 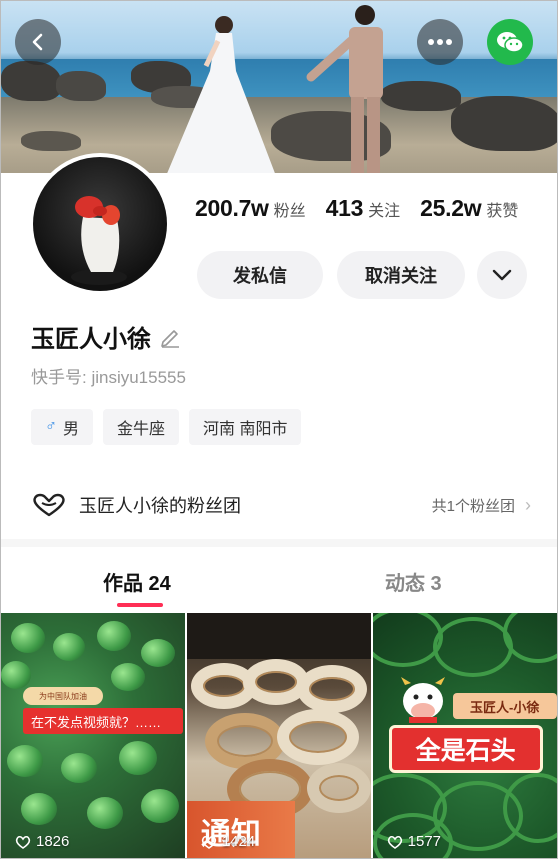 I want to click on followers-stat: 200.7w 粉丝, so click(x=250, y=208).